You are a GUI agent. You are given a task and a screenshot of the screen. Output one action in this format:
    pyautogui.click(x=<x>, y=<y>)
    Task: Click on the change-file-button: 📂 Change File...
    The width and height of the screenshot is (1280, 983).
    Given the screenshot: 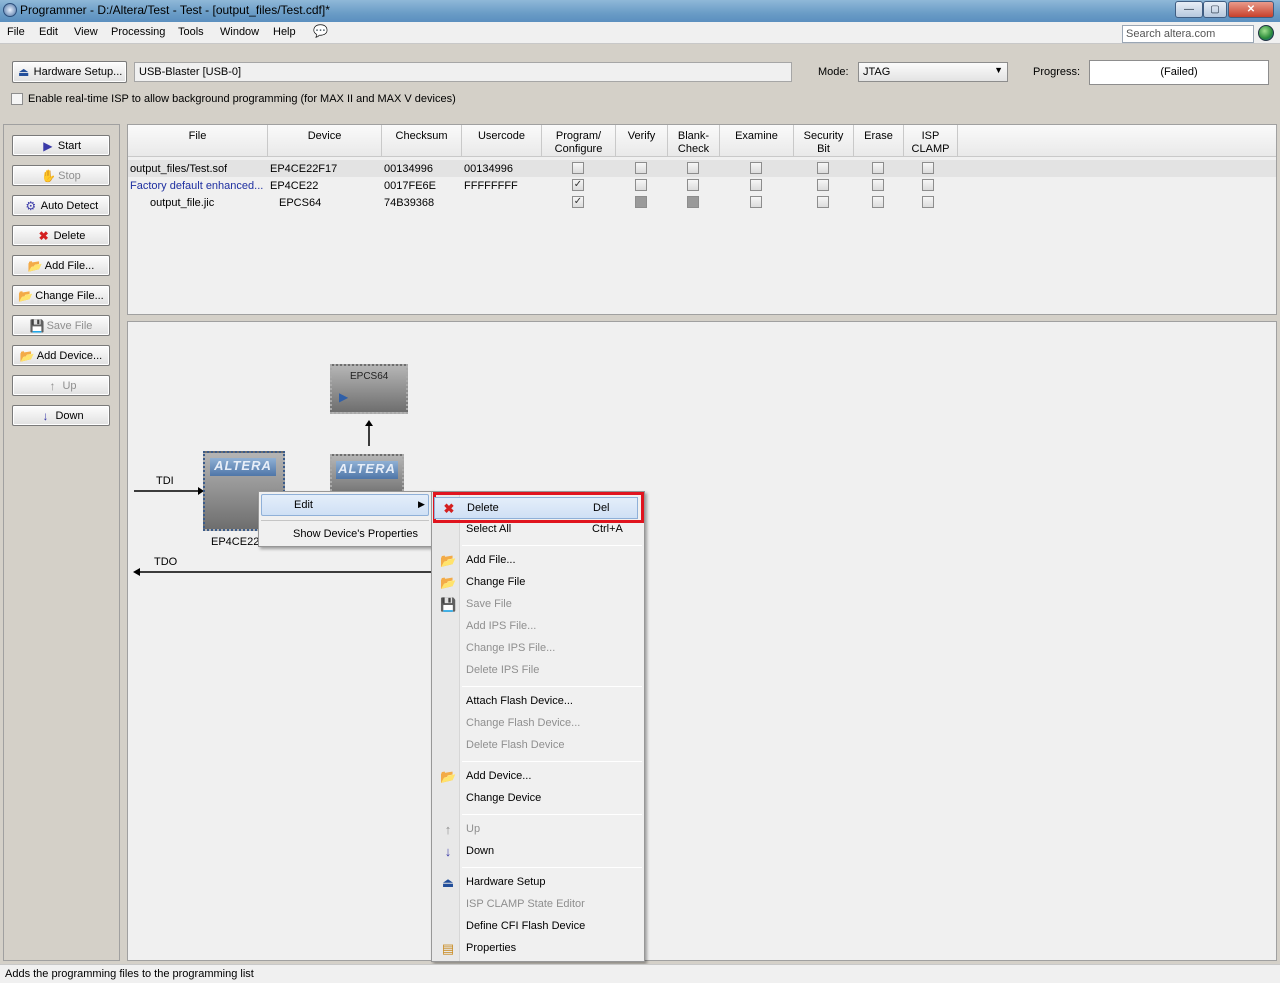 What is the action you would take?
    pyautogui.click(x=61, y=295)
    